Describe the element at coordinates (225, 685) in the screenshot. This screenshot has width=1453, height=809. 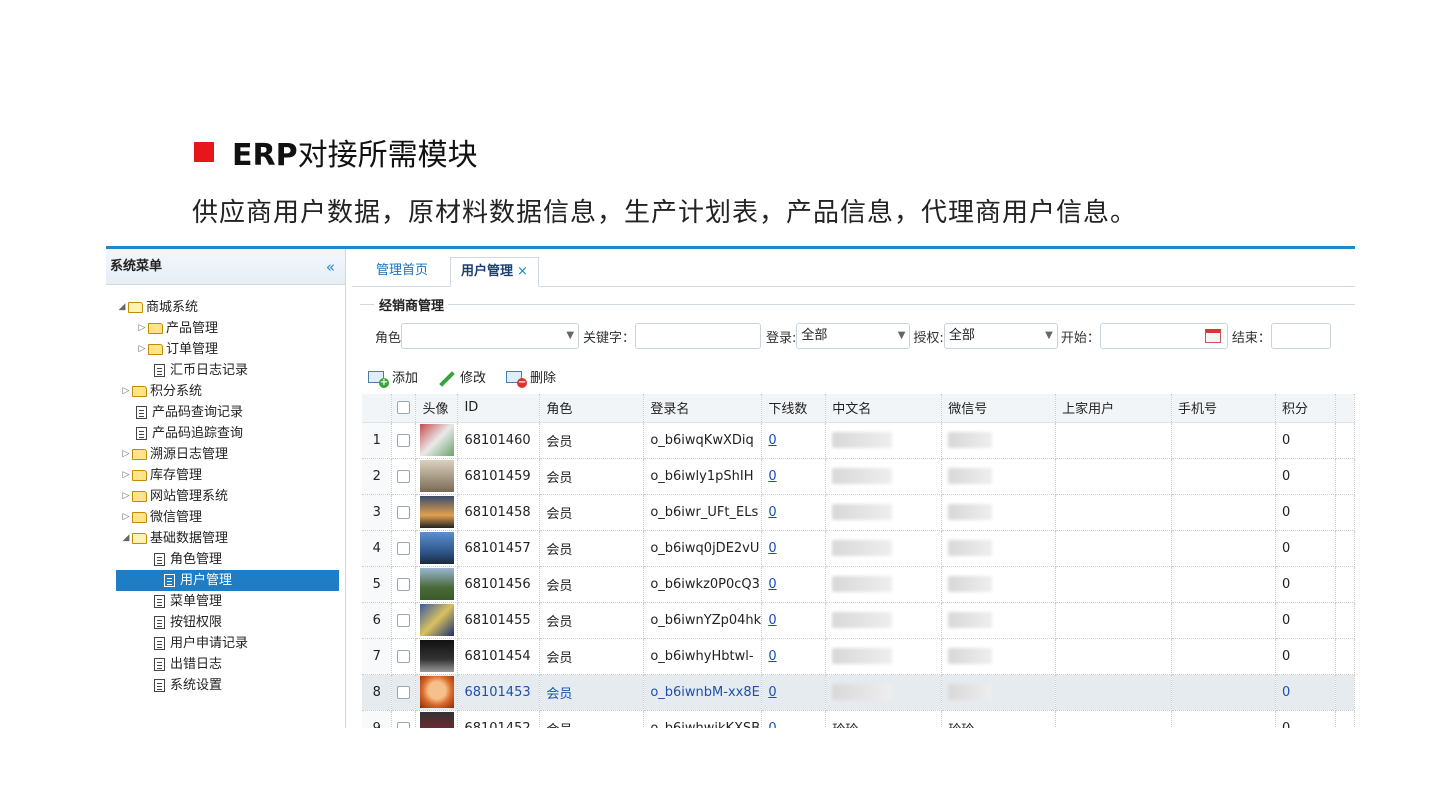
I see `tree-node-settings: 系统设置` at that location.